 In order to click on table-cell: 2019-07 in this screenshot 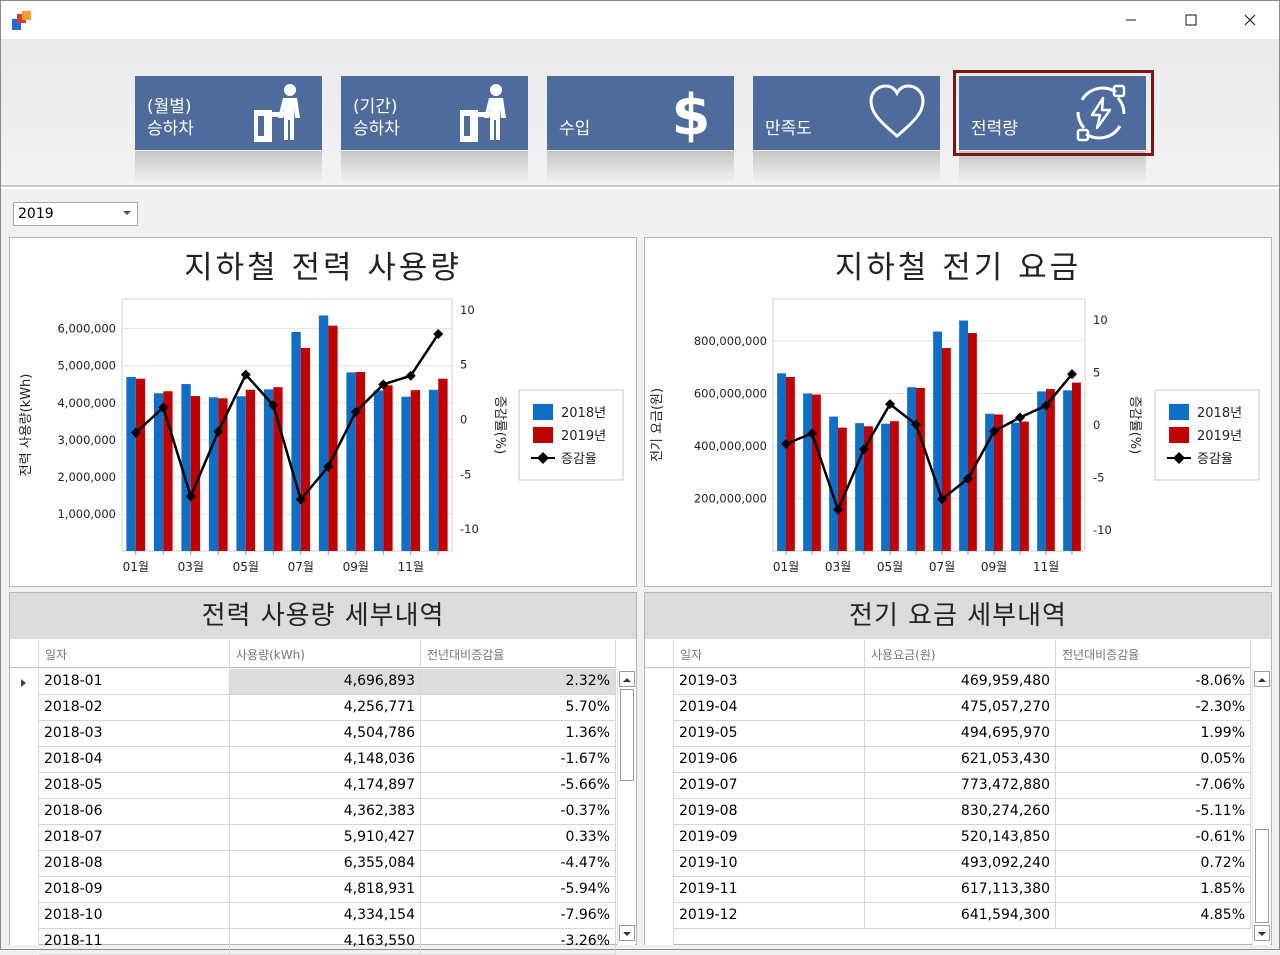, I will do `click(769, 786)`.